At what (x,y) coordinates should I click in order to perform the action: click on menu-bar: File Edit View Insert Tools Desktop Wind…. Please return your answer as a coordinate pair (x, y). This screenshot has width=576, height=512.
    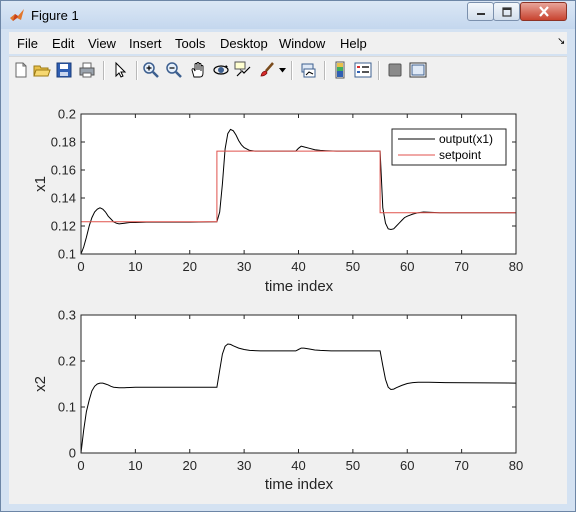
    Looking at the image, I should click on (288, 43).